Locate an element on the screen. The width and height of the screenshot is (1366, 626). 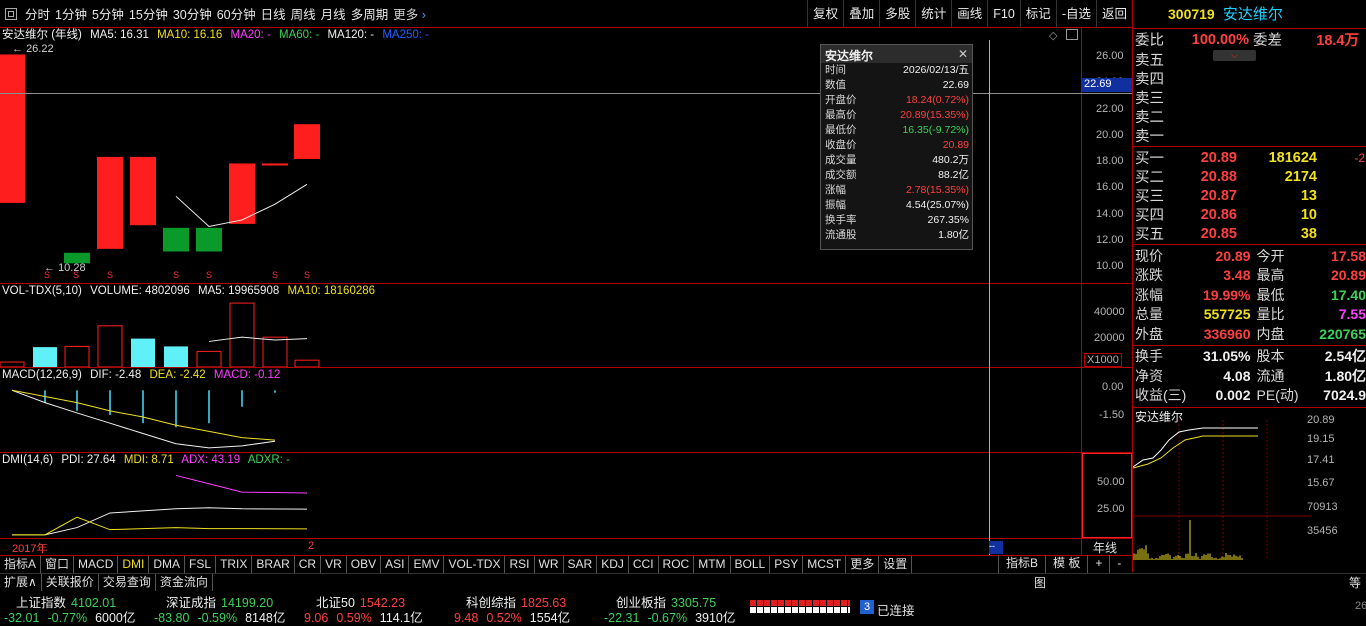
window-menu-icon is located at coordinates (11, 14).